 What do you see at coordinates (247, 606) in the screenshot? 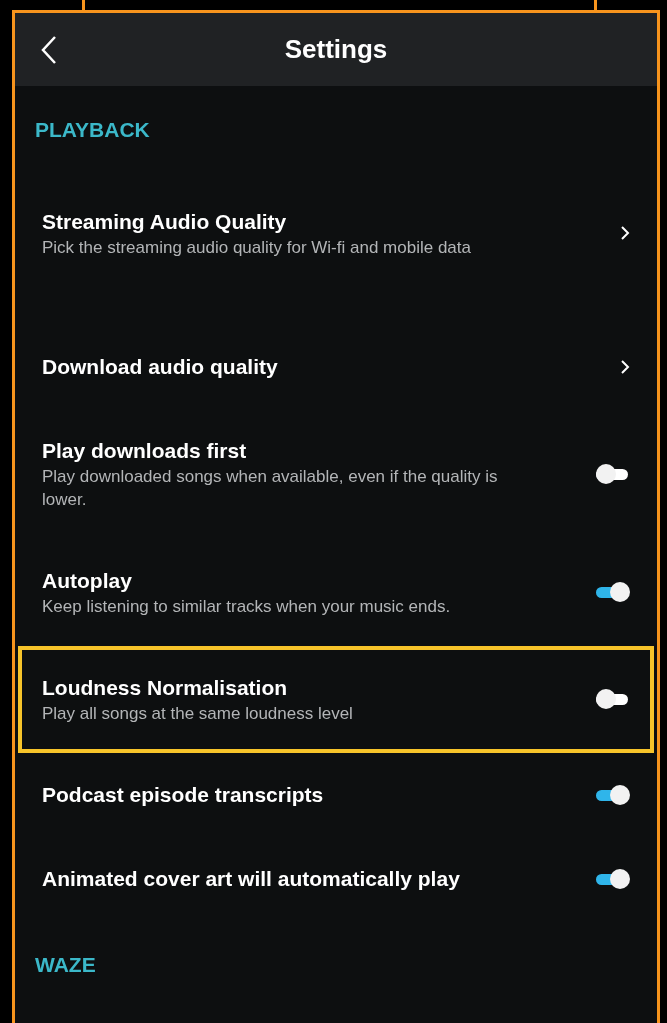
I see `setting-description: Keep listening to similar tracks when your music ends.` at bounding box center [247, 606].